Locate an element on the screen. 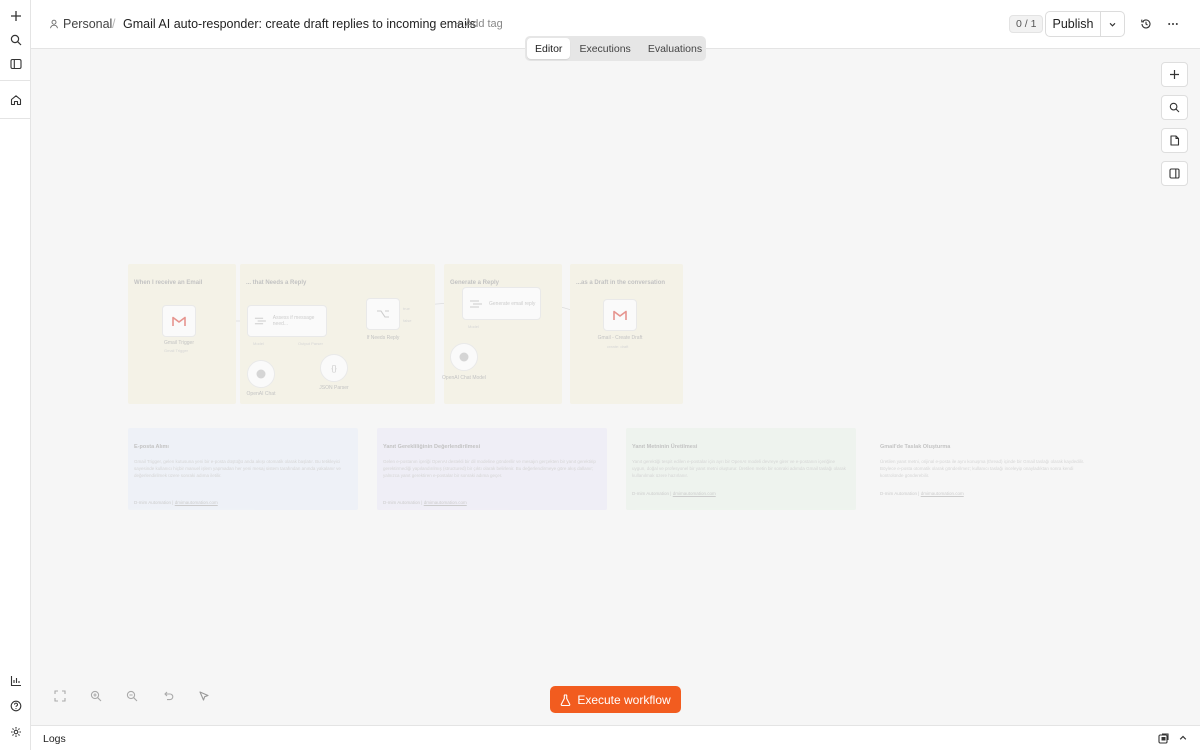  sticky-section: Generate a Reply is located at coordinates (503, 334).